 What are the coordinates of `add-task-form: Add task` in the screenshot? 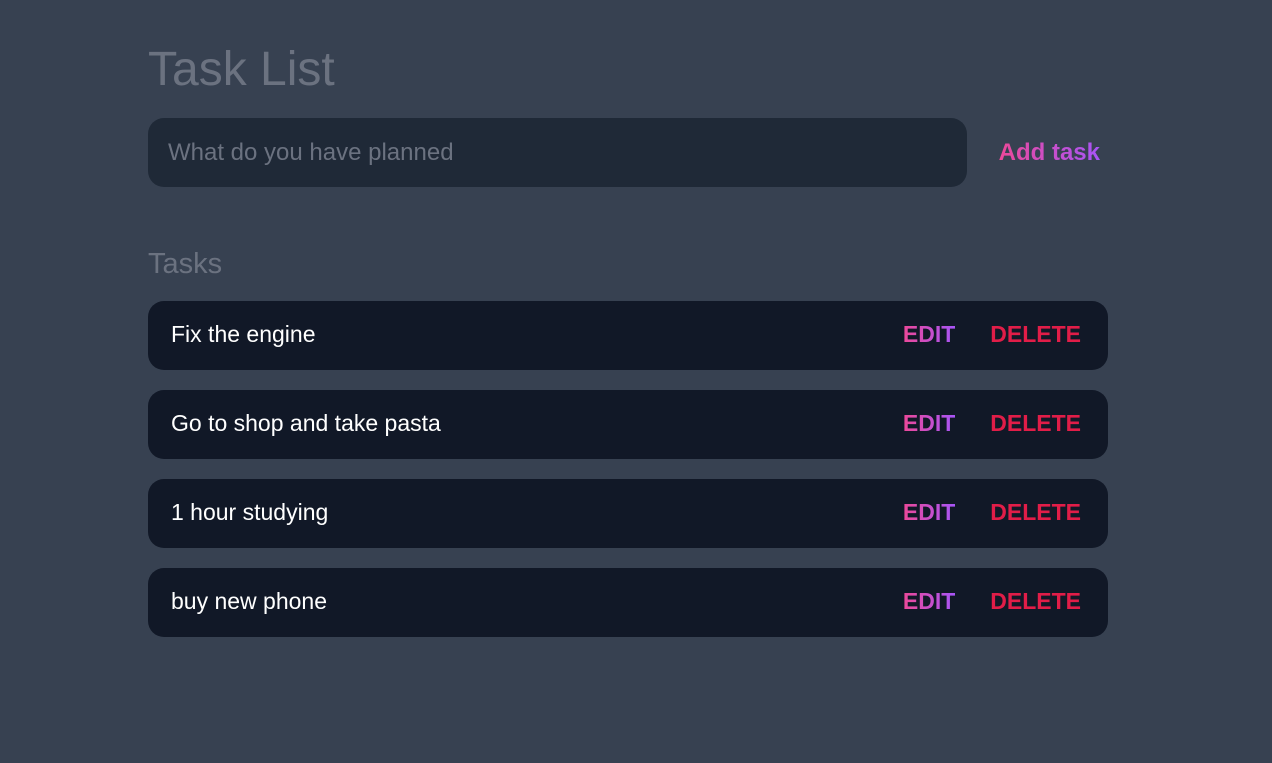 It's located at (628, 152).